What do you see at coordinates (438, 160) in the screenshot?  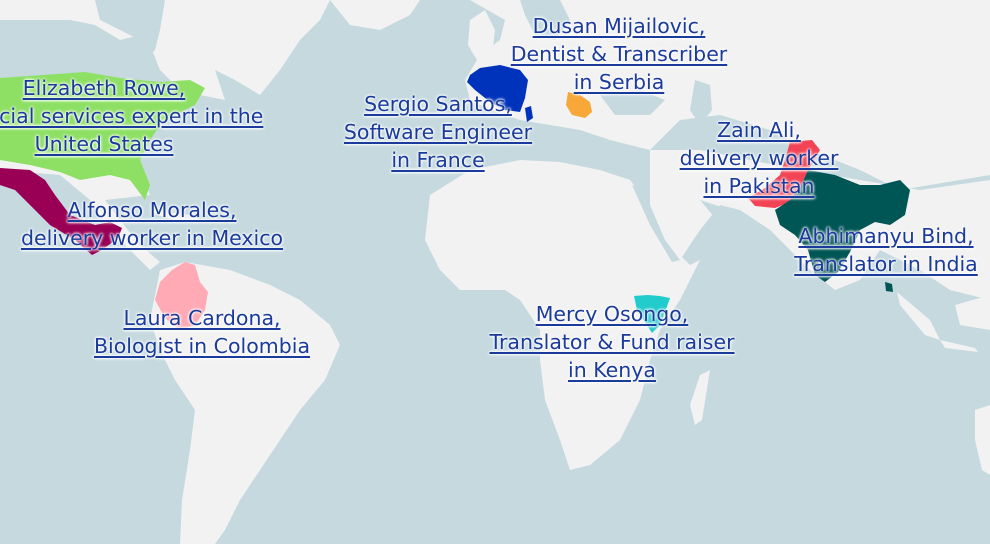 I see `label-line: in France` at bounding box center [438, 160].